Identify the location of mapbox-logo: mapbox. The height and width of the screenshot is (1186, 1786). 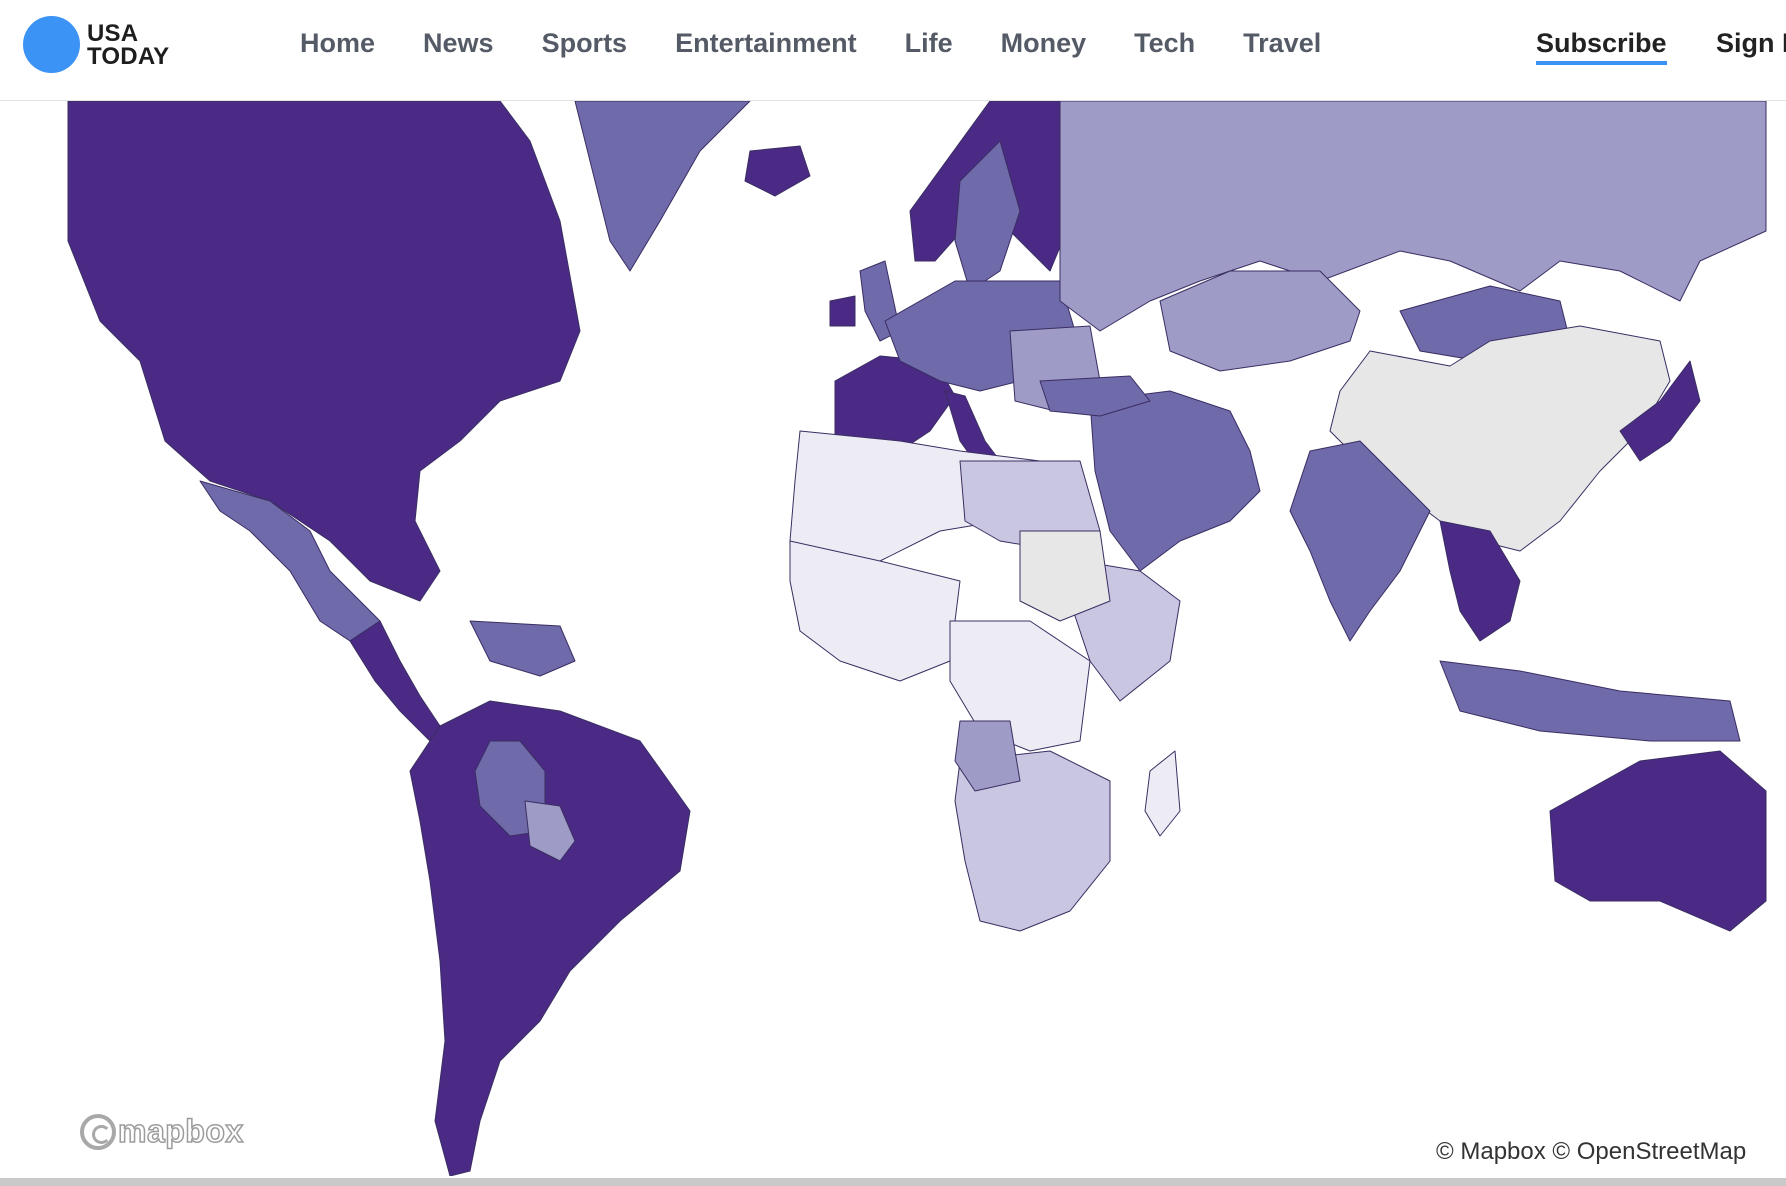
(162, 1131).